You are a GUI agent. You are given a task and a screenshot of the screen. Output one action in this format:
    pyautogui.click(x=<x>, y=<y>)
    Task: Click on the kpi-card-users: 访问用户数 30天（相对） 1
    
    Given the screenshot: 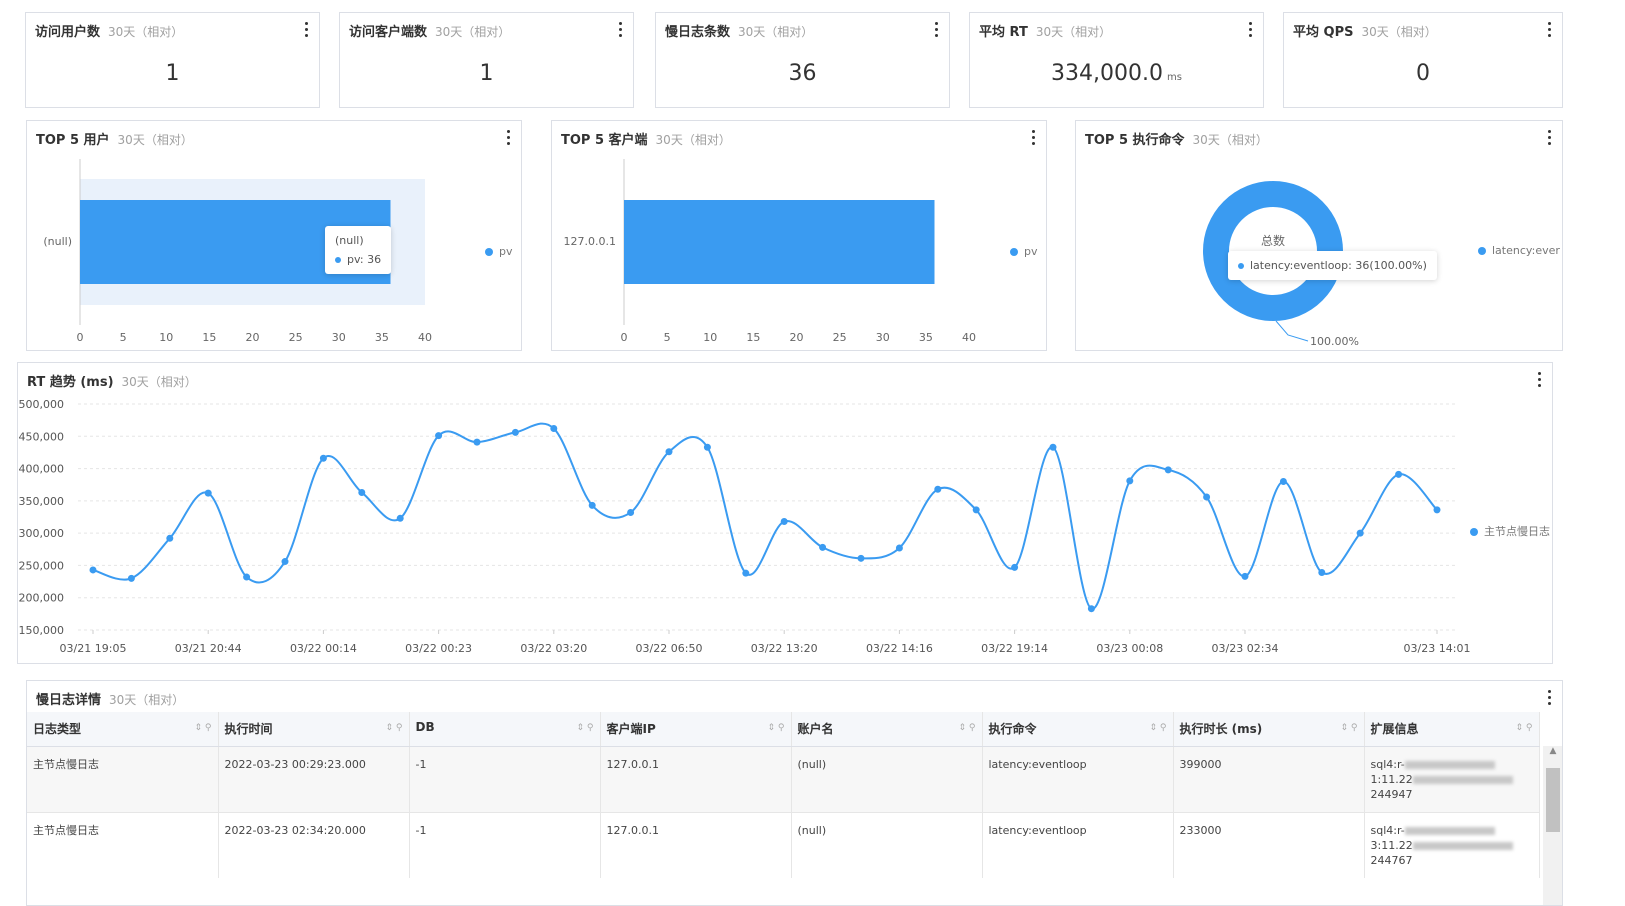 What is the action you would take?
    pyautogui.click(x=172, y=60)
    